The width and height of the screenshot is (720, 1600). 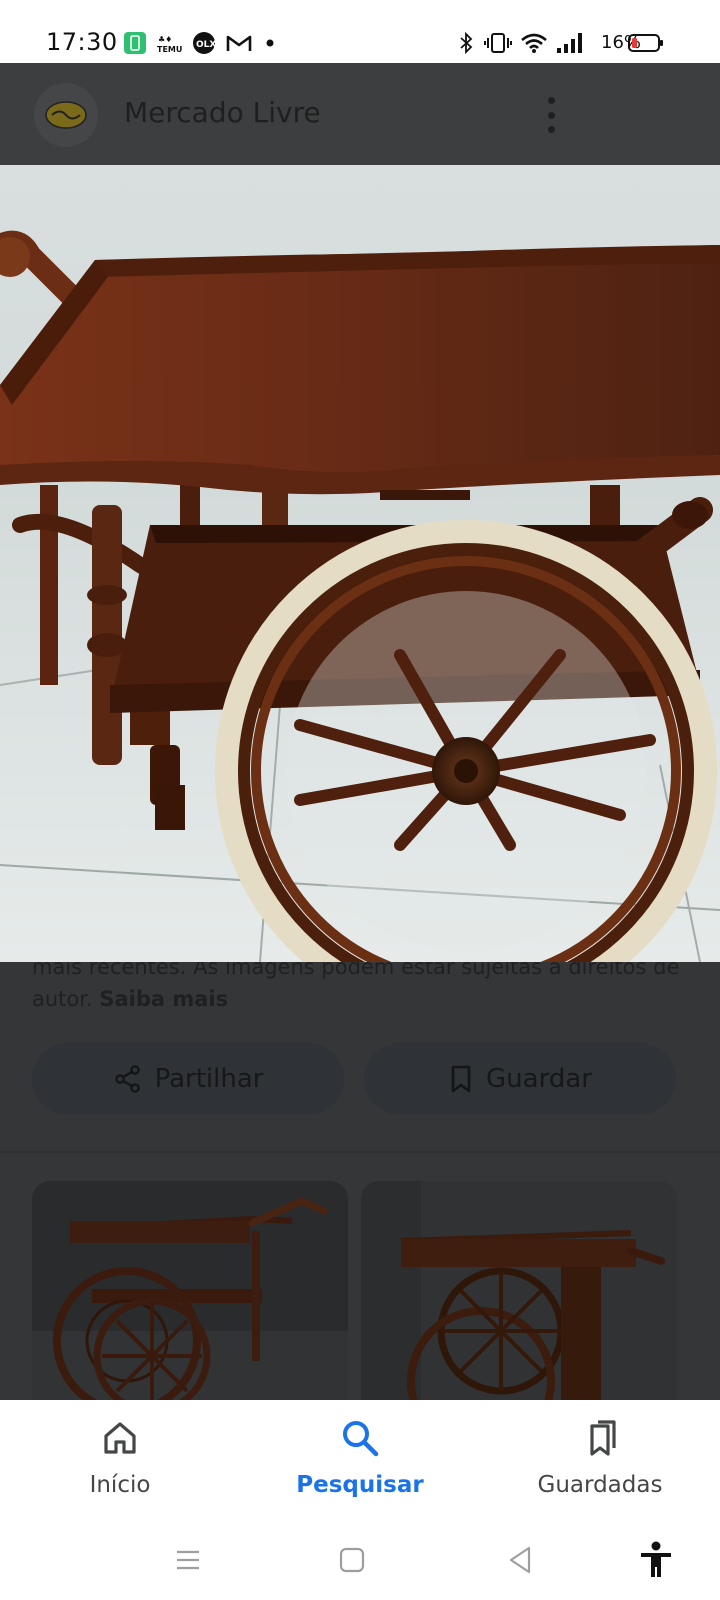 I want to click on status-time: 17:30, so click(x=82, y=42).